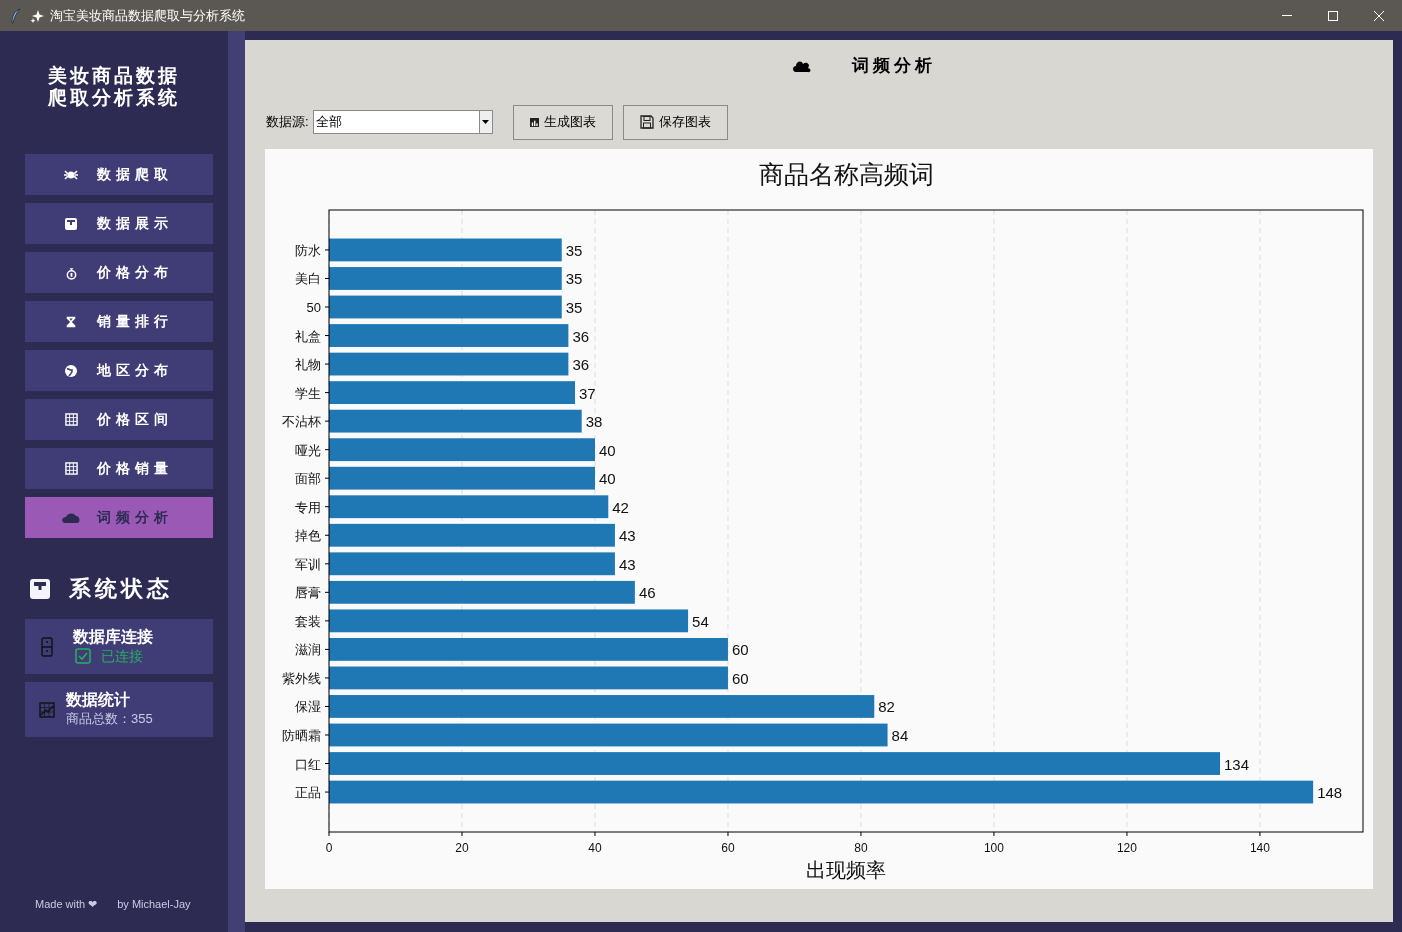  What do you see at coordinates (329, 848) in the screenshot?
I see `tick-label: 0` at bounding box center [329, 848].